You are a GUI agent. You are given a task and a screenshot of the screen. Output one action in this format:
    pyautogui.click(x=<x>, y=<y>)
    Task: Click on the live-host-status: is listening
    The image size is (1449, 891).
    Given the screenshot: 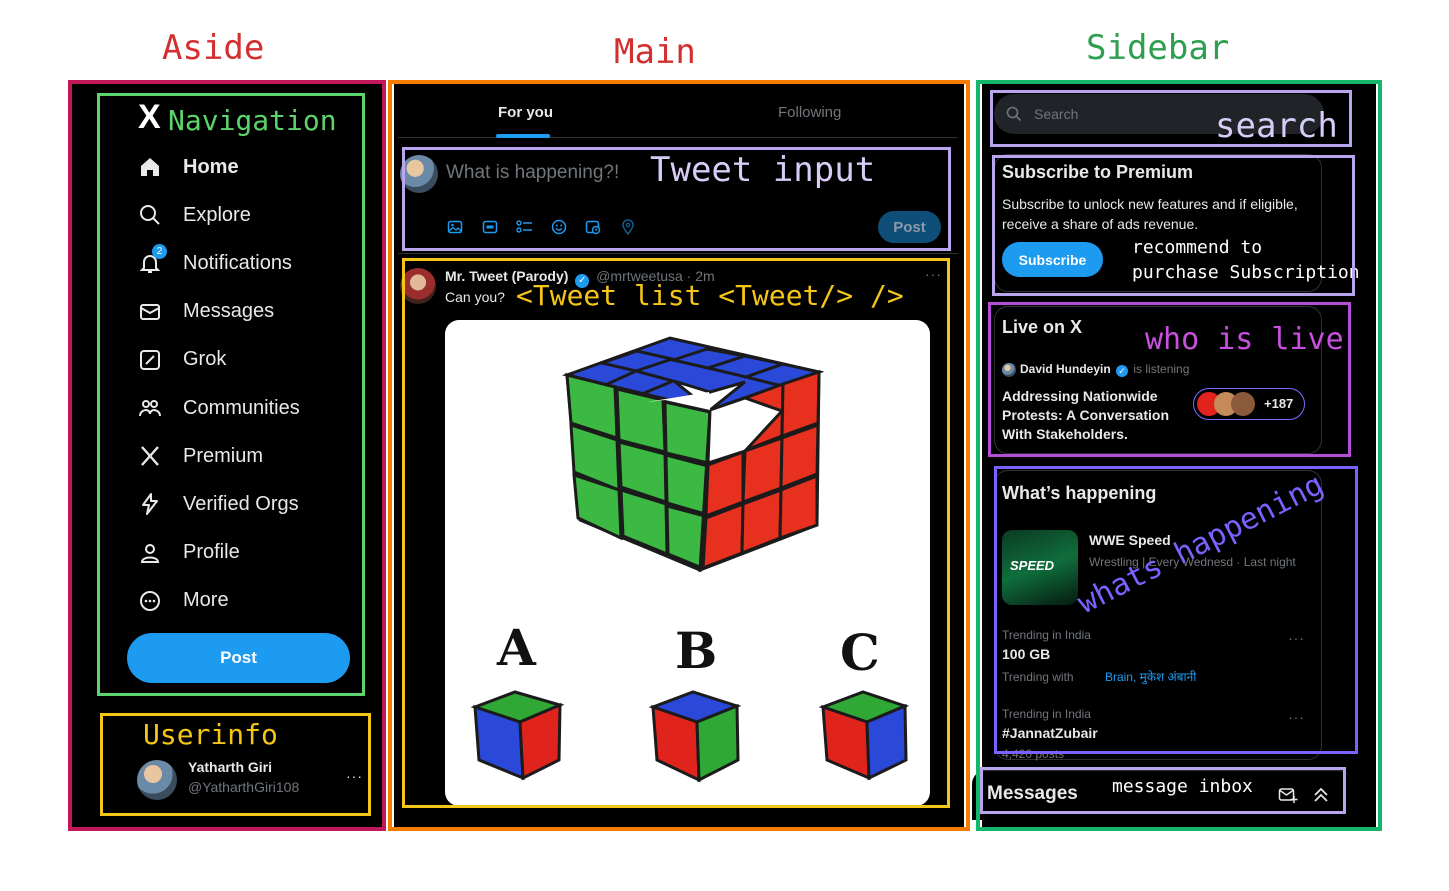 What is the action you would take?
    pyautogui.click(x=1161, y=369)
    